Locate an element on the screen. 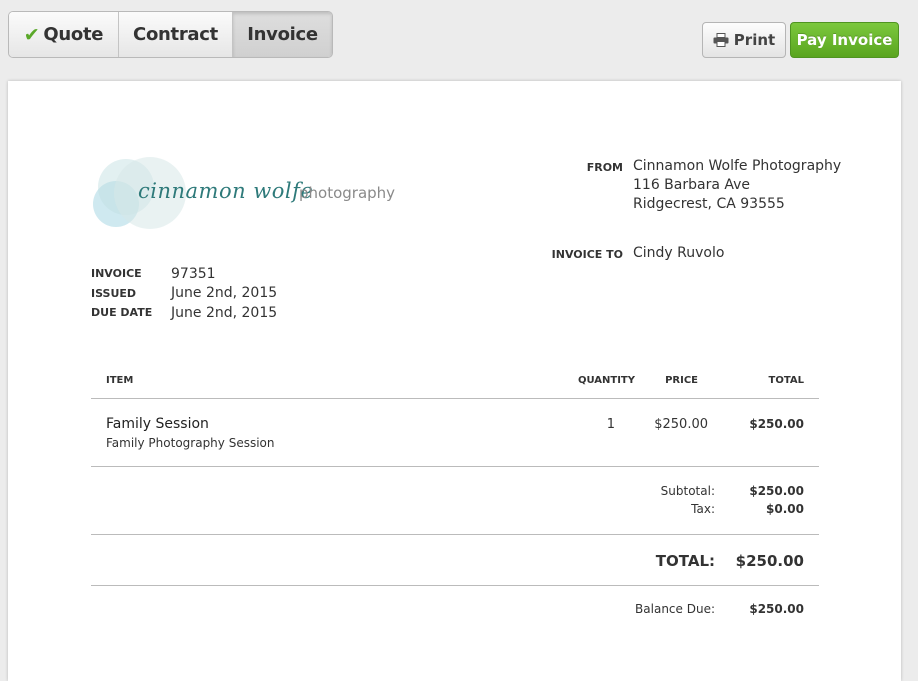 The width and height of the screenshot is (918, 681). total-value: $250.00 is located at coordinates (769, 561).